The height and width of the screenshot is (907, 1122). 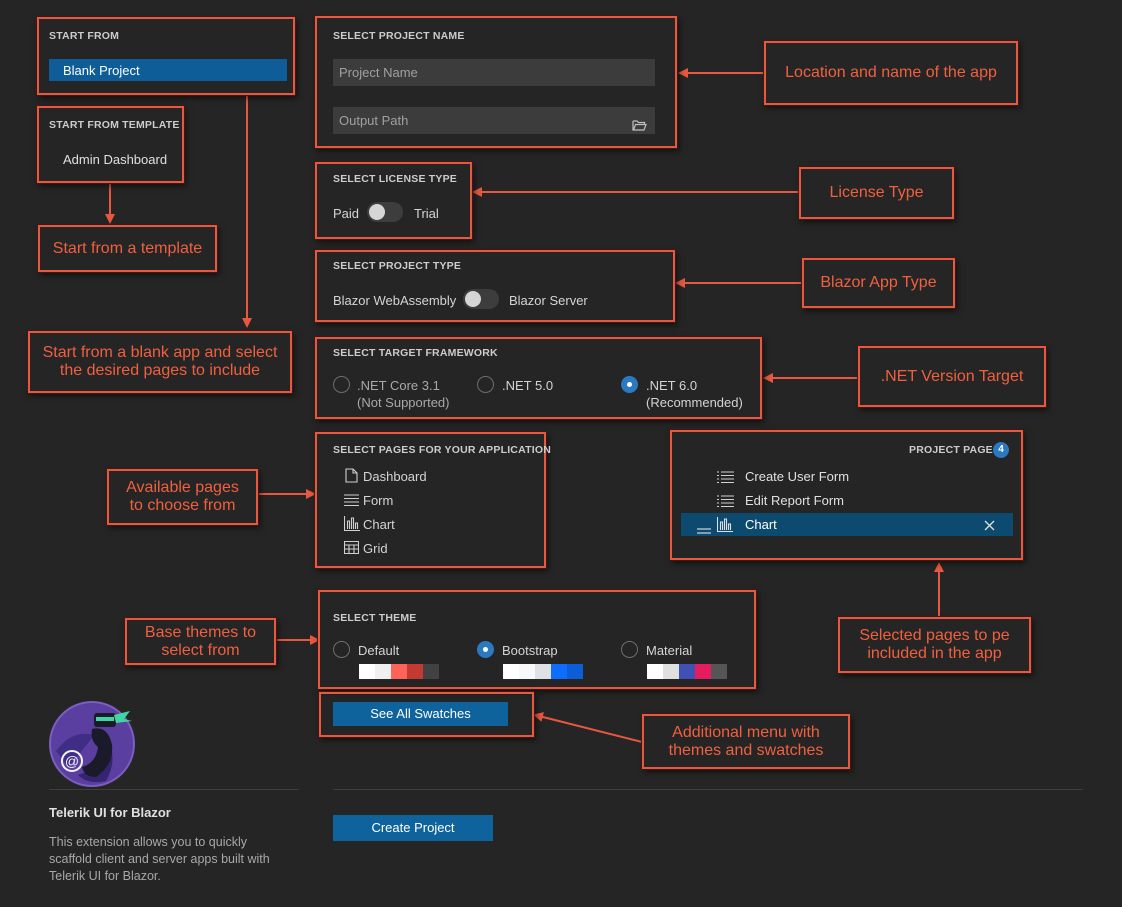 What do you see at coordinates (876, 193) in the screenshot?
I see `callout-license-type: License Type` at bounding box center [876, 193].